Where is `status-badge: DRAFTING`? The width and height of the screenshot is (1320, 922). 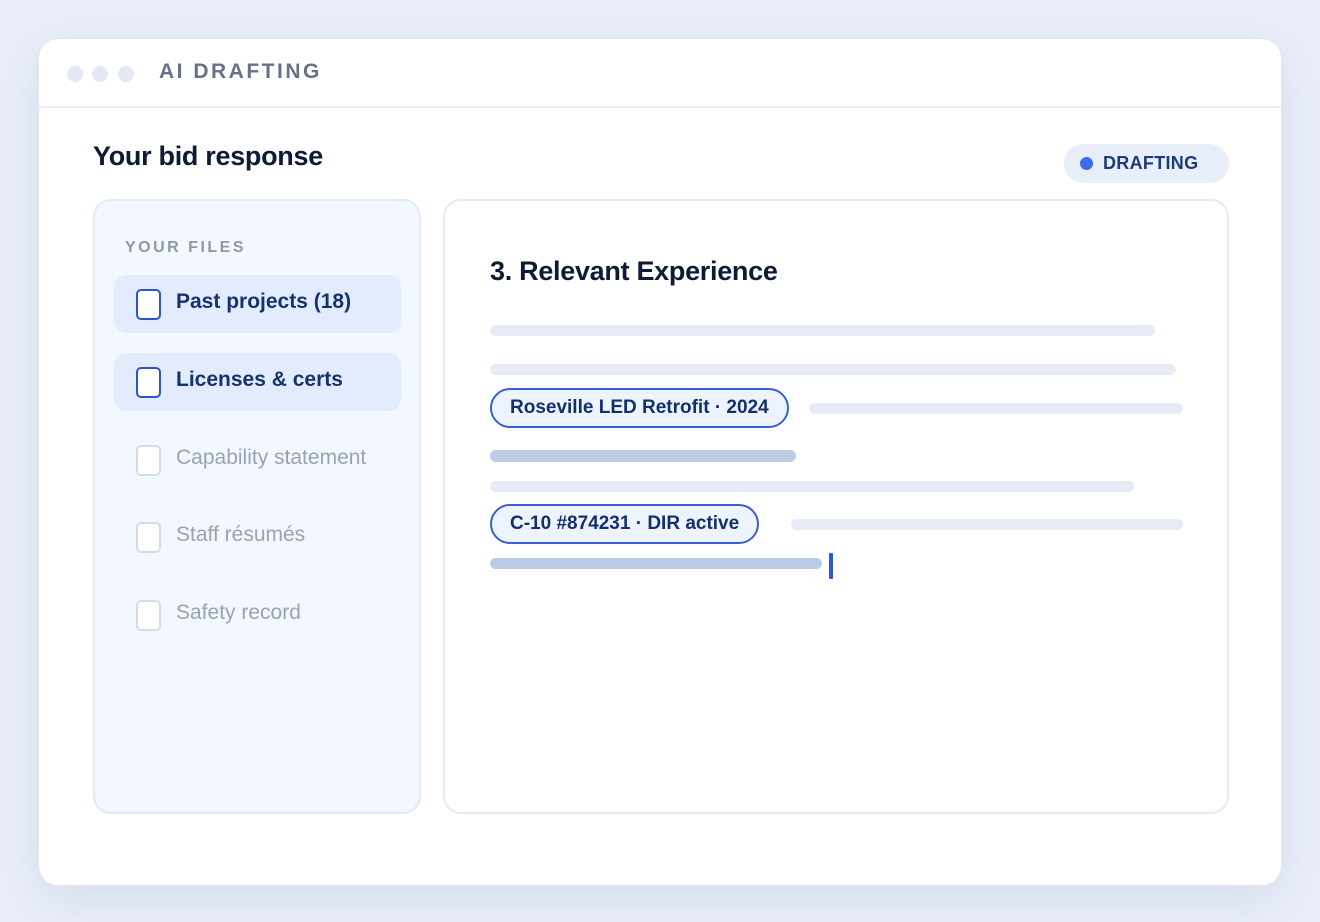
status-badge: DRAFTING is located at coordinates (1146, 163).